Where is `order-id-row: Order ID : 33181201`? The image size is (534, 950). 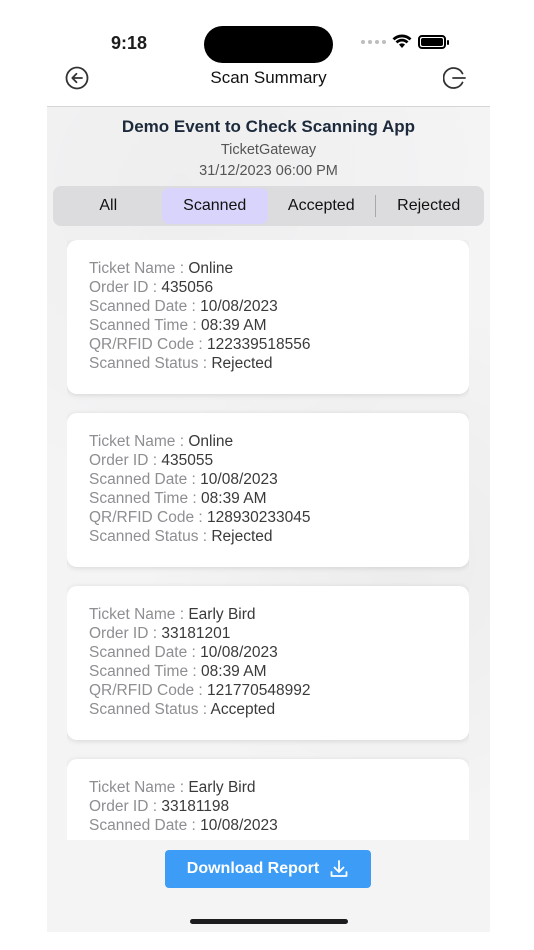
order-id-row: Order ID : 33181201 is located at coordinates (160, 633).